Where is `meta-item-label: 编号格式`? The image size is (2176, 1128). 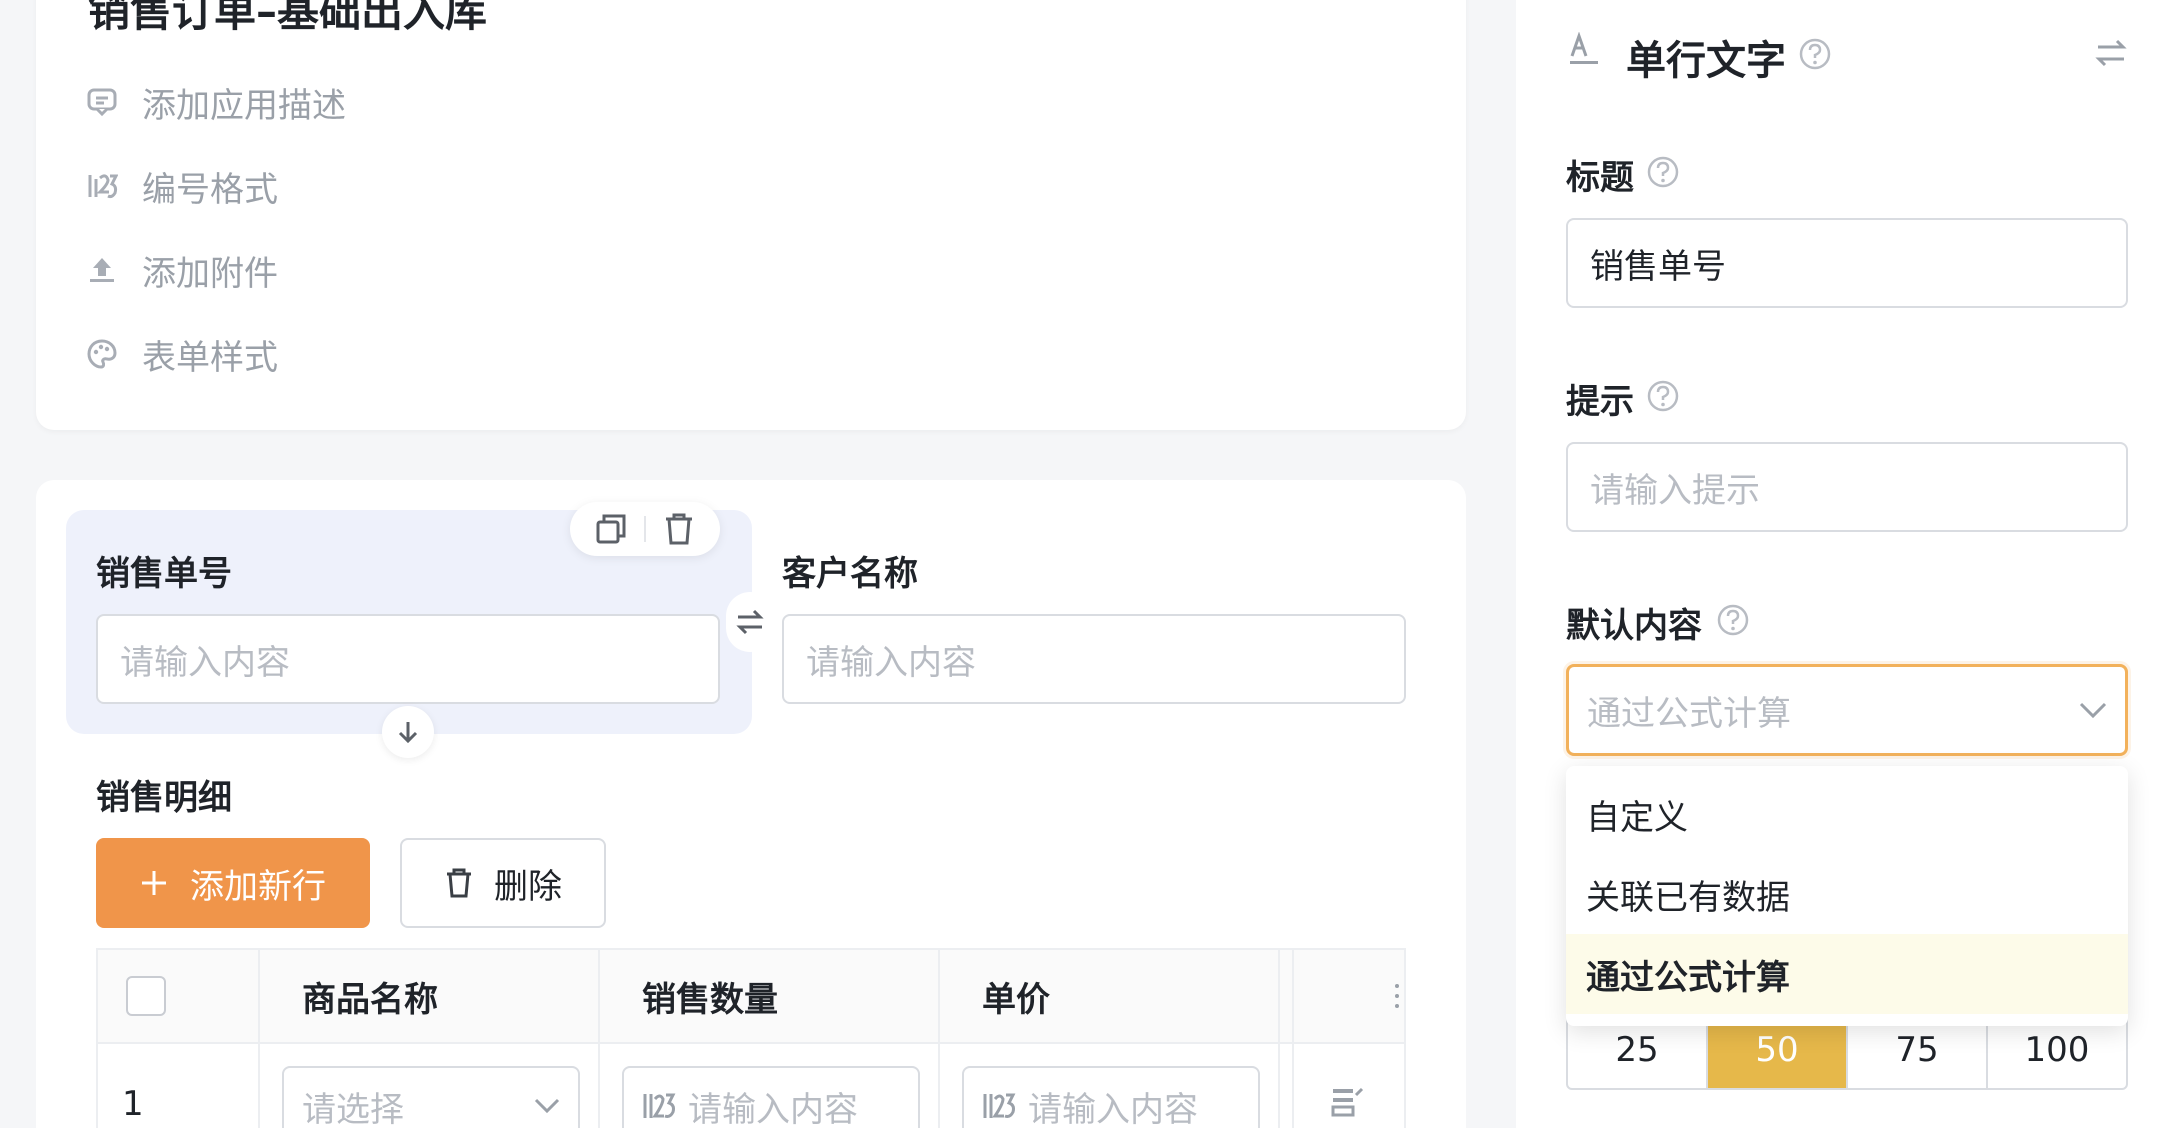 meta-item-label: 编号格式 is located at coordinates (210, 189).